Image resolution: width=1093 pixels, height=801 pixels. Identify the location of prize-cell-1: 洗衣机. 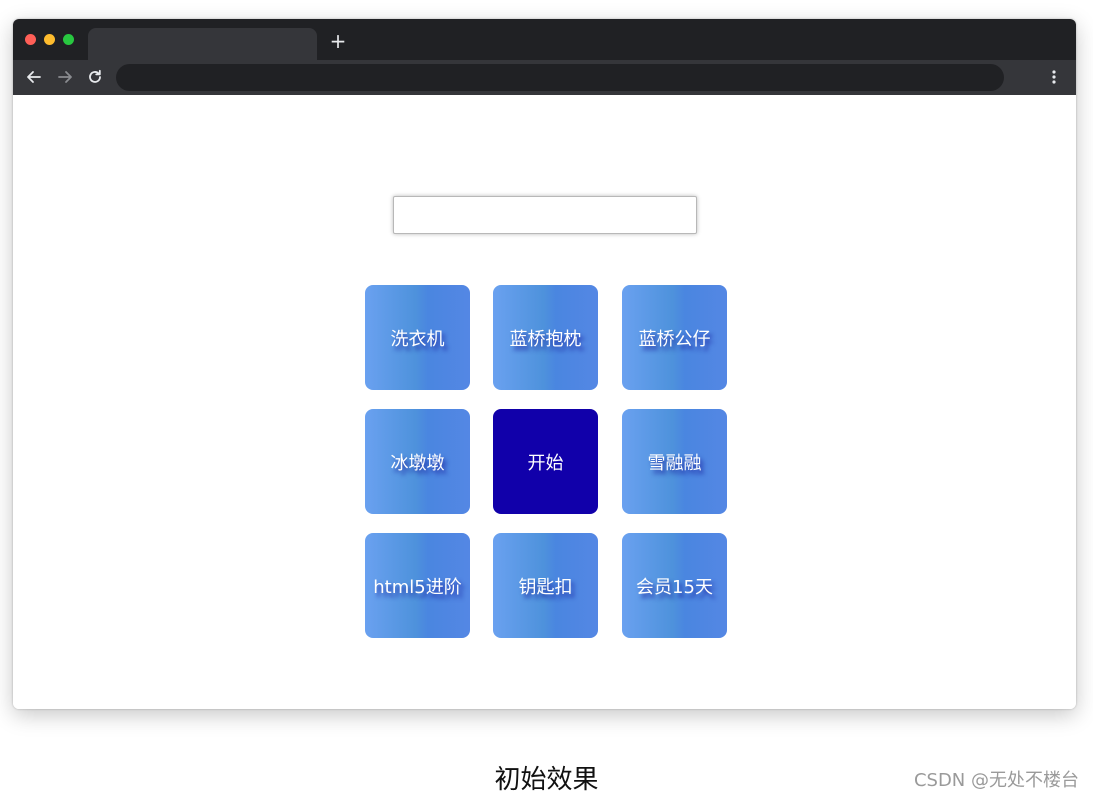
(417, 337).